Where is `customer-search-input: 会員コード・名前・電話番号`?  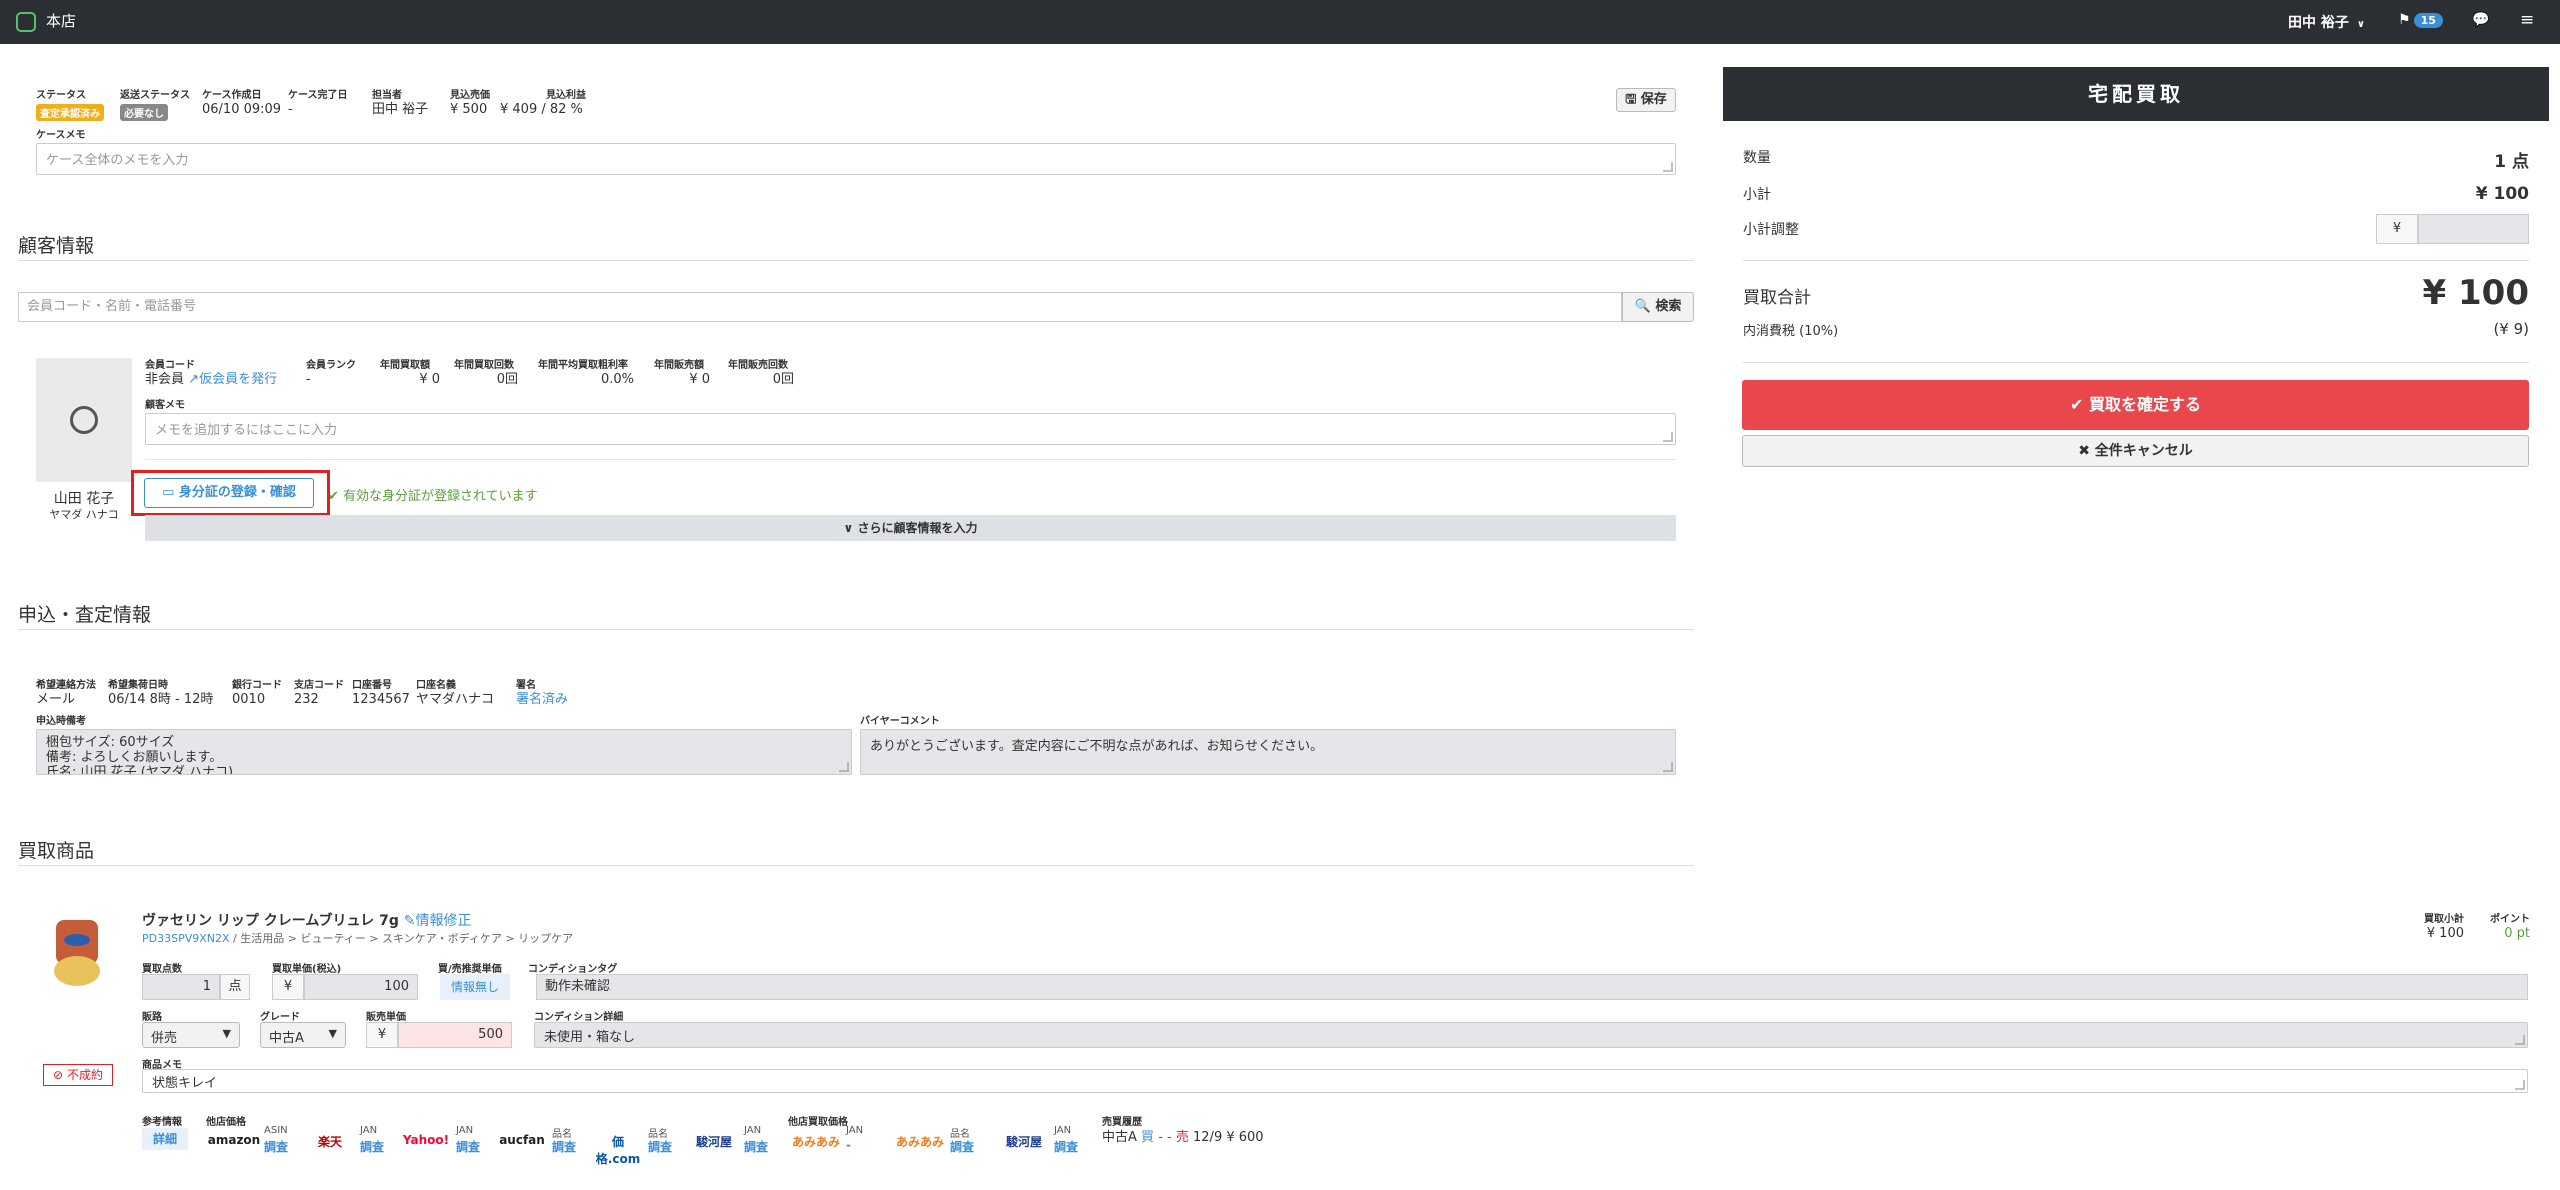 customer-search-input: 会員コード・名前・電話番号 is located at coordinates (820, 307).